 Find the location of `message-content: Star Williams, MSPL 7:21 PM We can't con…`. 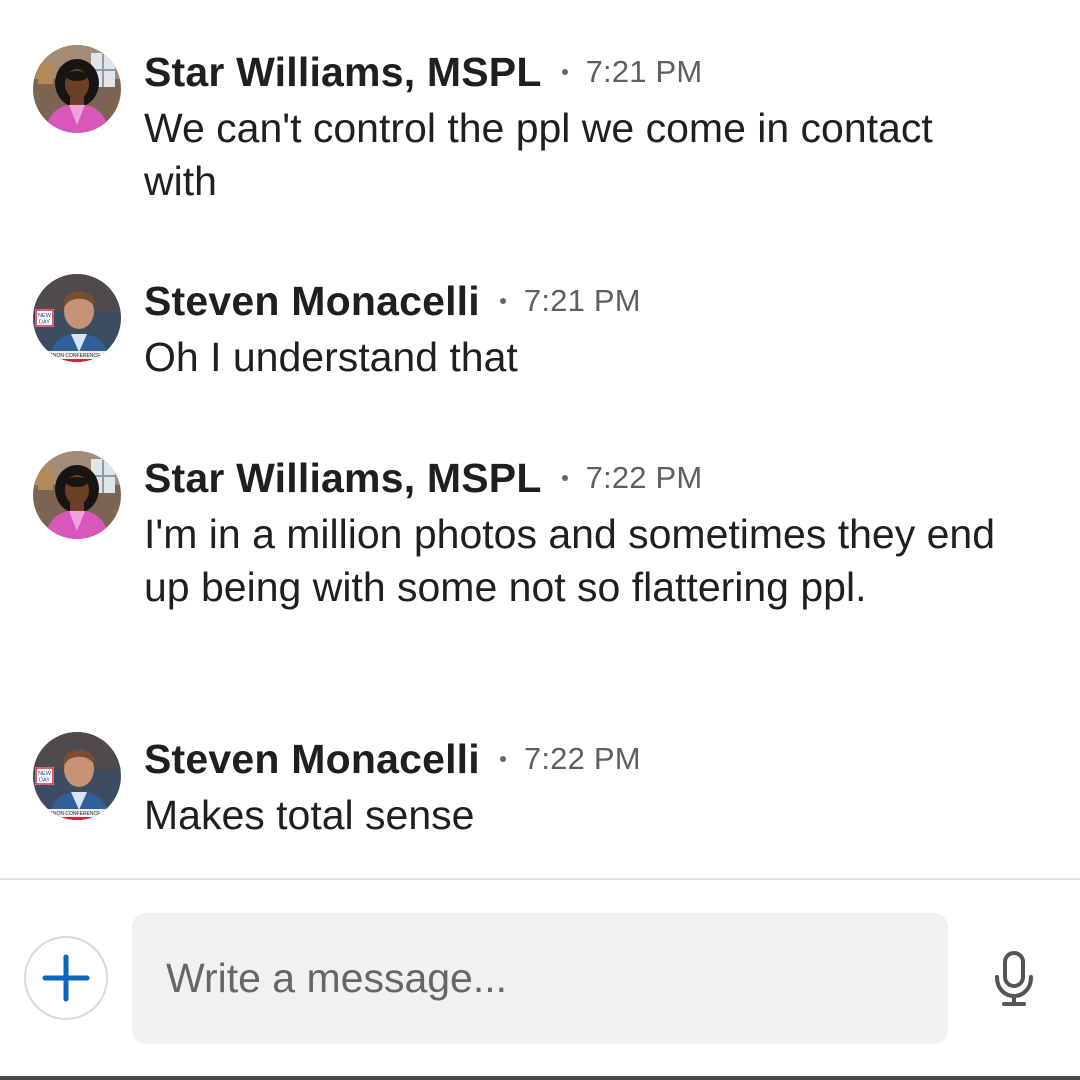

message-content: Star Williams, MSPL 7:21 PM We can't con… is located at coordinates (584, 126).